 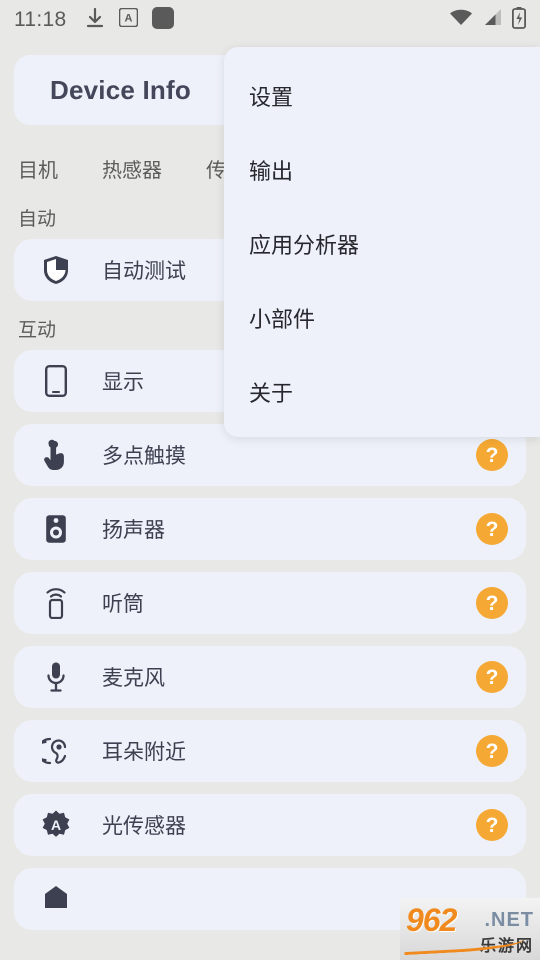 What do you see at coordinates (431, 920) in the screenshot?
I see `watermark-main-text: 962` at bounding box center [431, 920].